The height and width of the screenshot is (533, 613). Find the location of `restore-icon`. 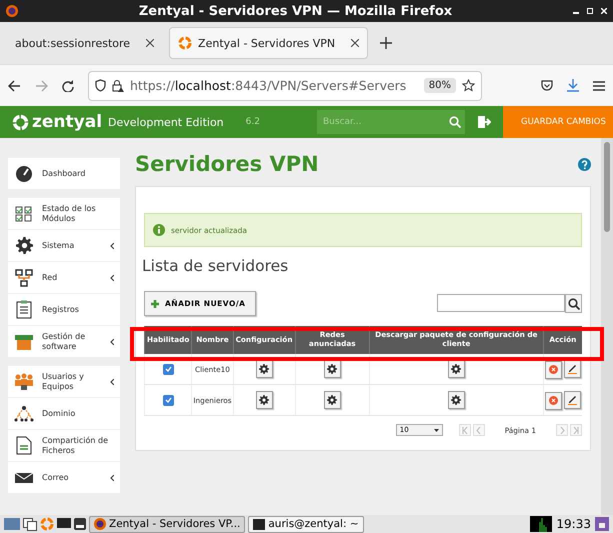

restore-icon is located at coordinates (590, 11).